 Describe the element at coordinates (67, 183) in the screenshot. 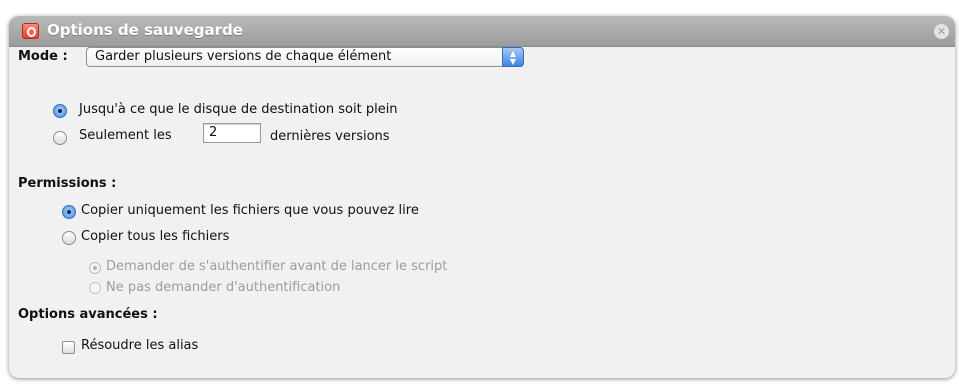

I see `permissions-heading: Permissions :` at that location.